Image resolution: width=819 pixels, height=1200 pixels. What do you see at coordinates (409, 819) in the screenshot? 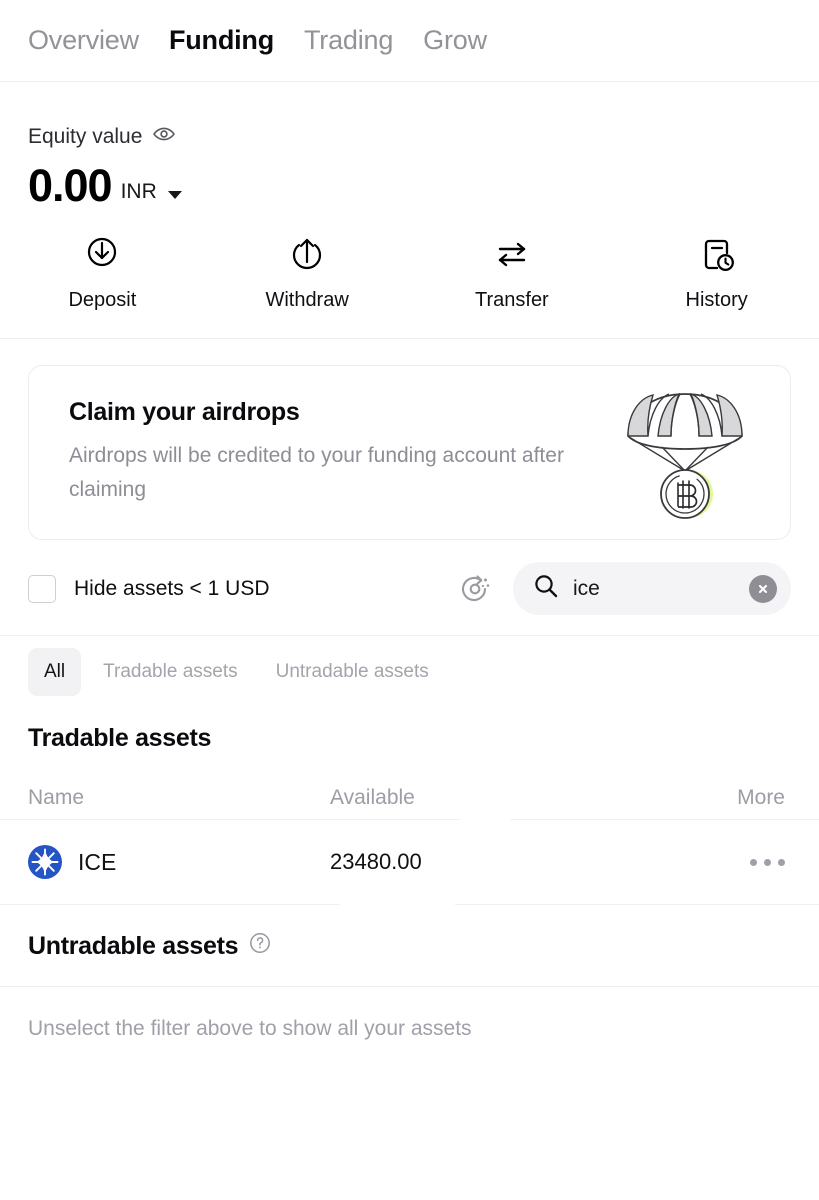
I see `table-header-divider` at bounding box center [409, 819].